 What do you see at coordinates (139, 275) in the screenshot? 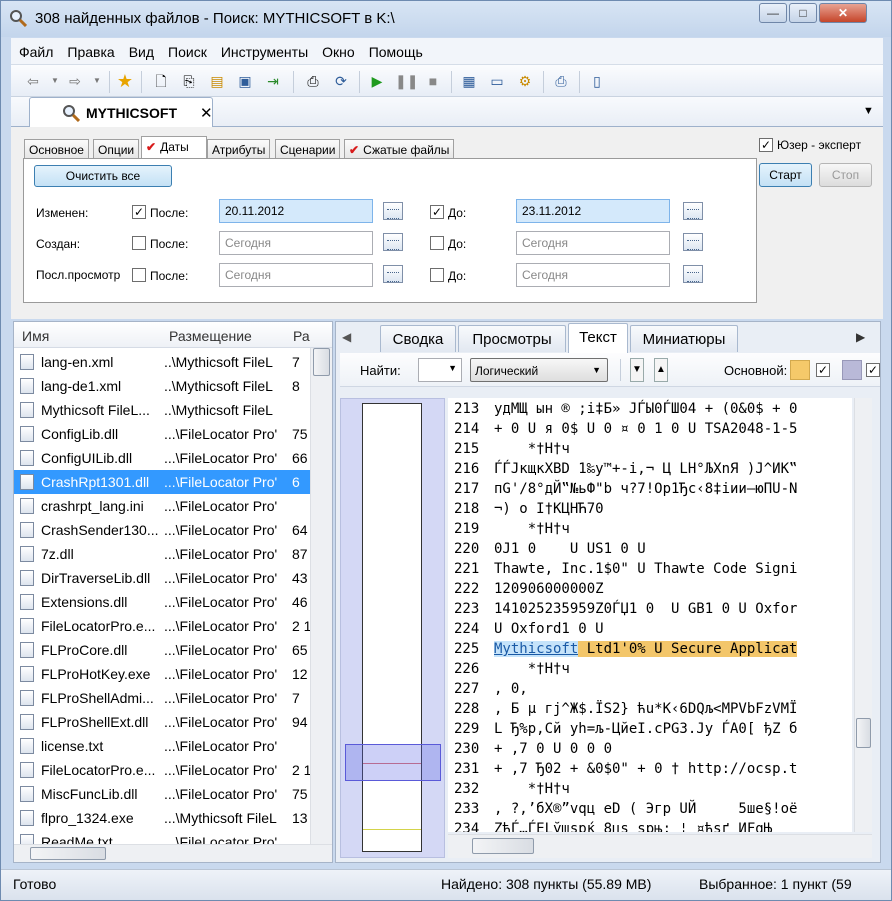
I see `accessed-after-checkbox` at bounding box center [139, 275].